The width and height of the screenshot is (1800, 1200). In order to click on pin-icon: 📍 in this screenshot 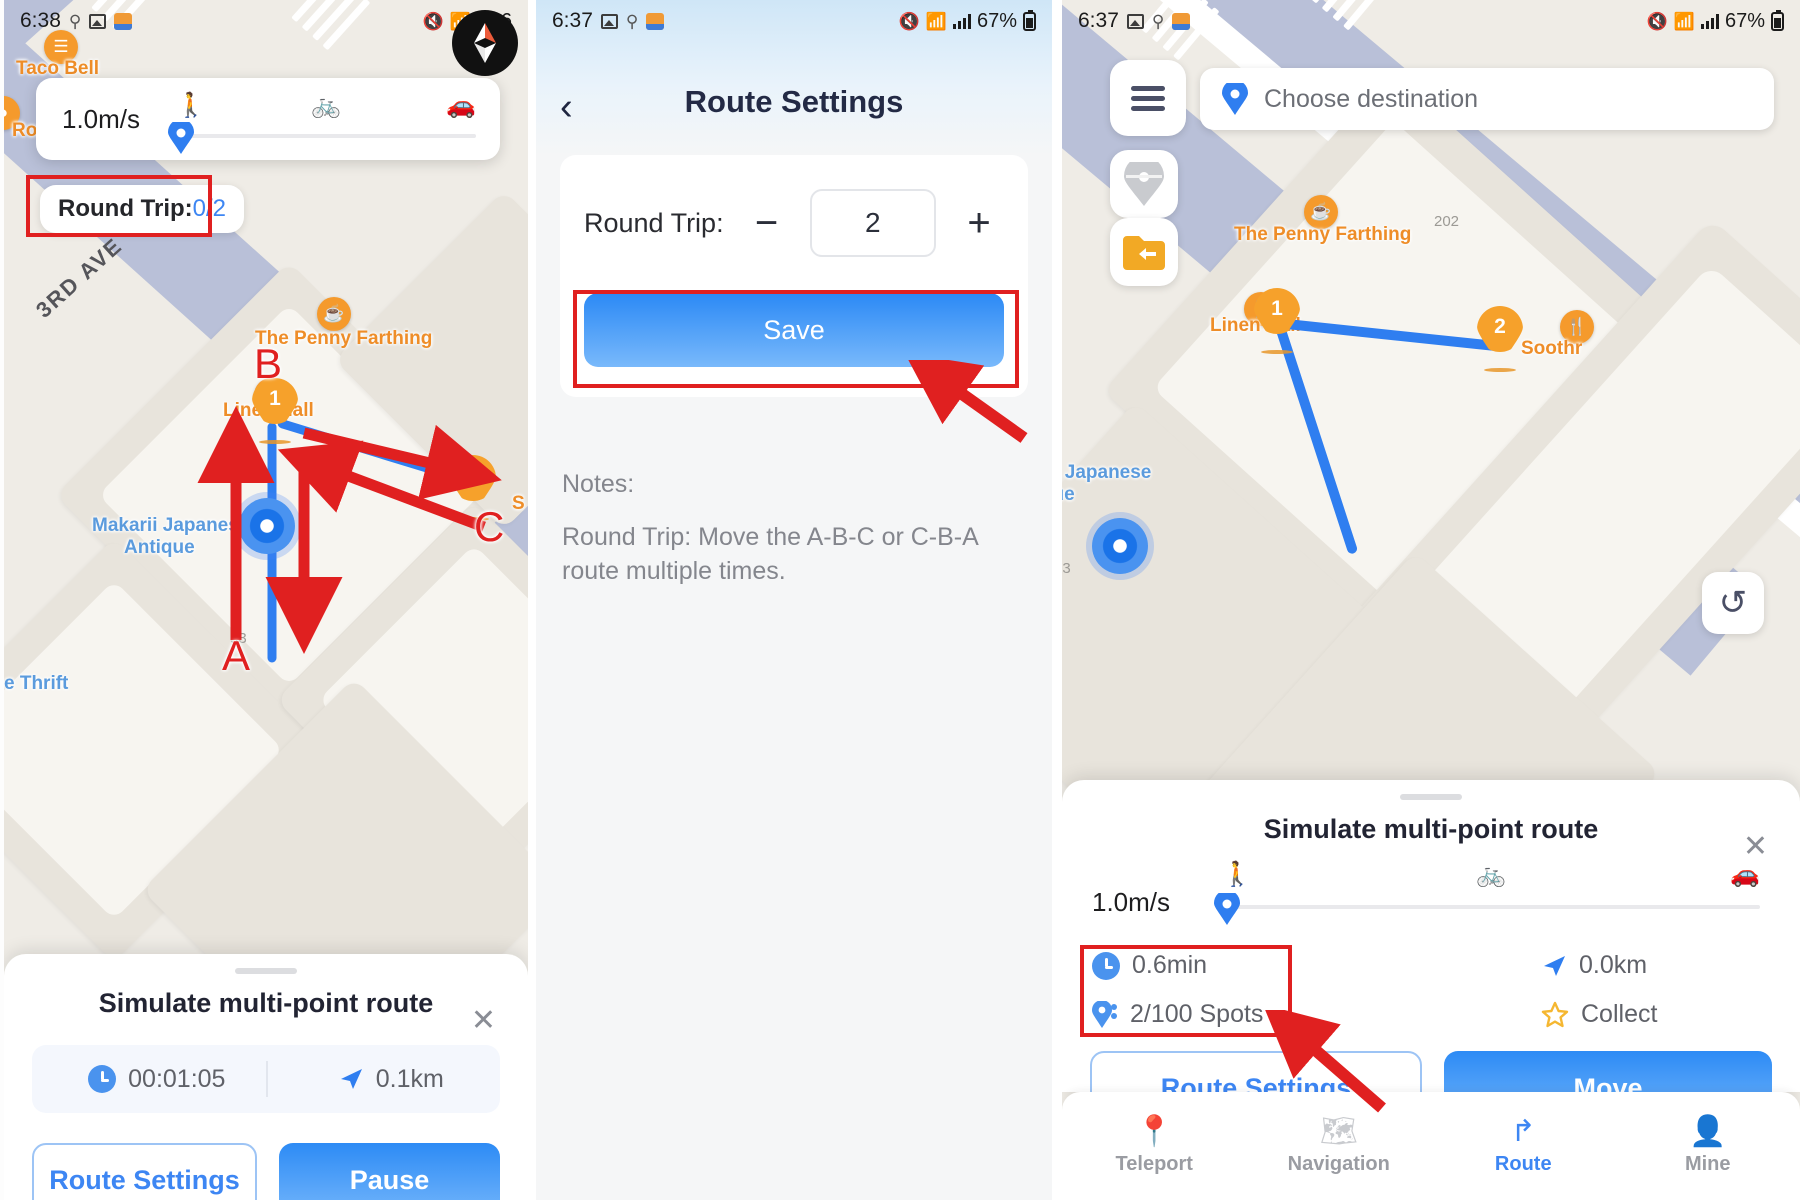, I will do `click(1154, 1131)`.